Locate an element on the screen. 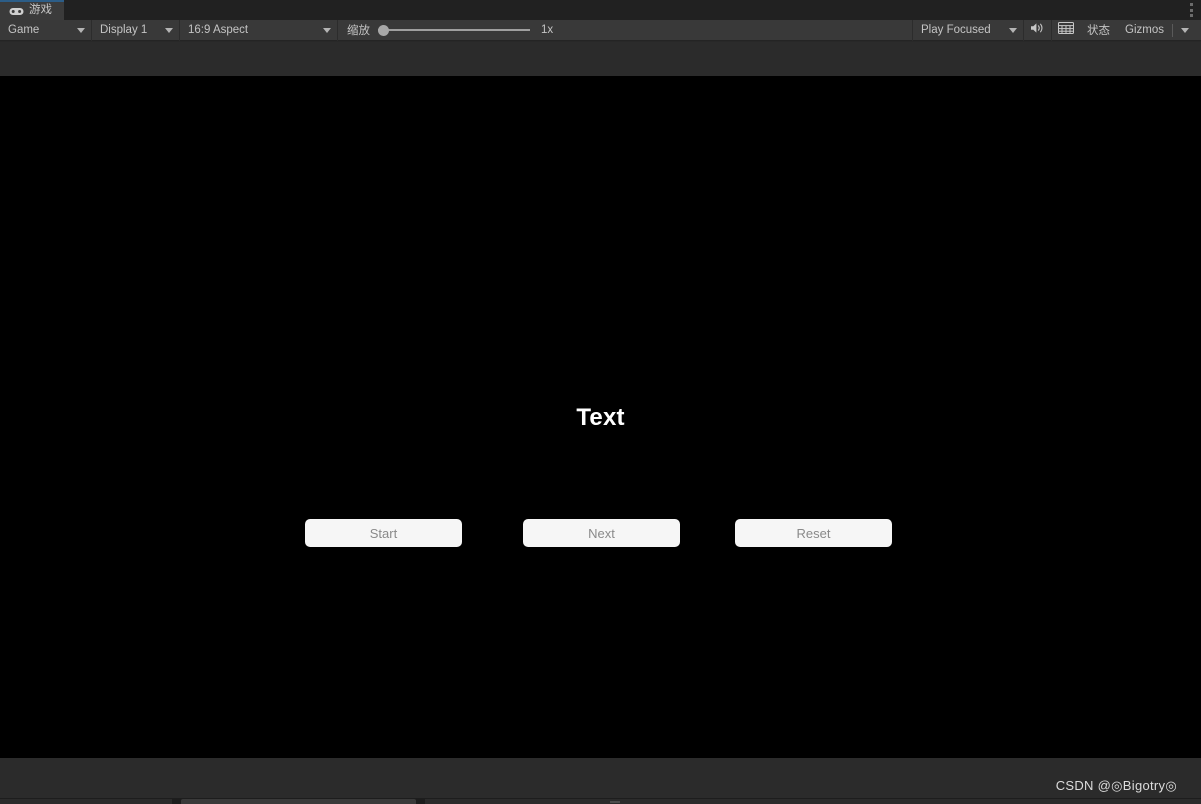 This screenshot has height=804, width=1201. zoom-control-group: 缩放 1x is located at coordinates (445, 30).